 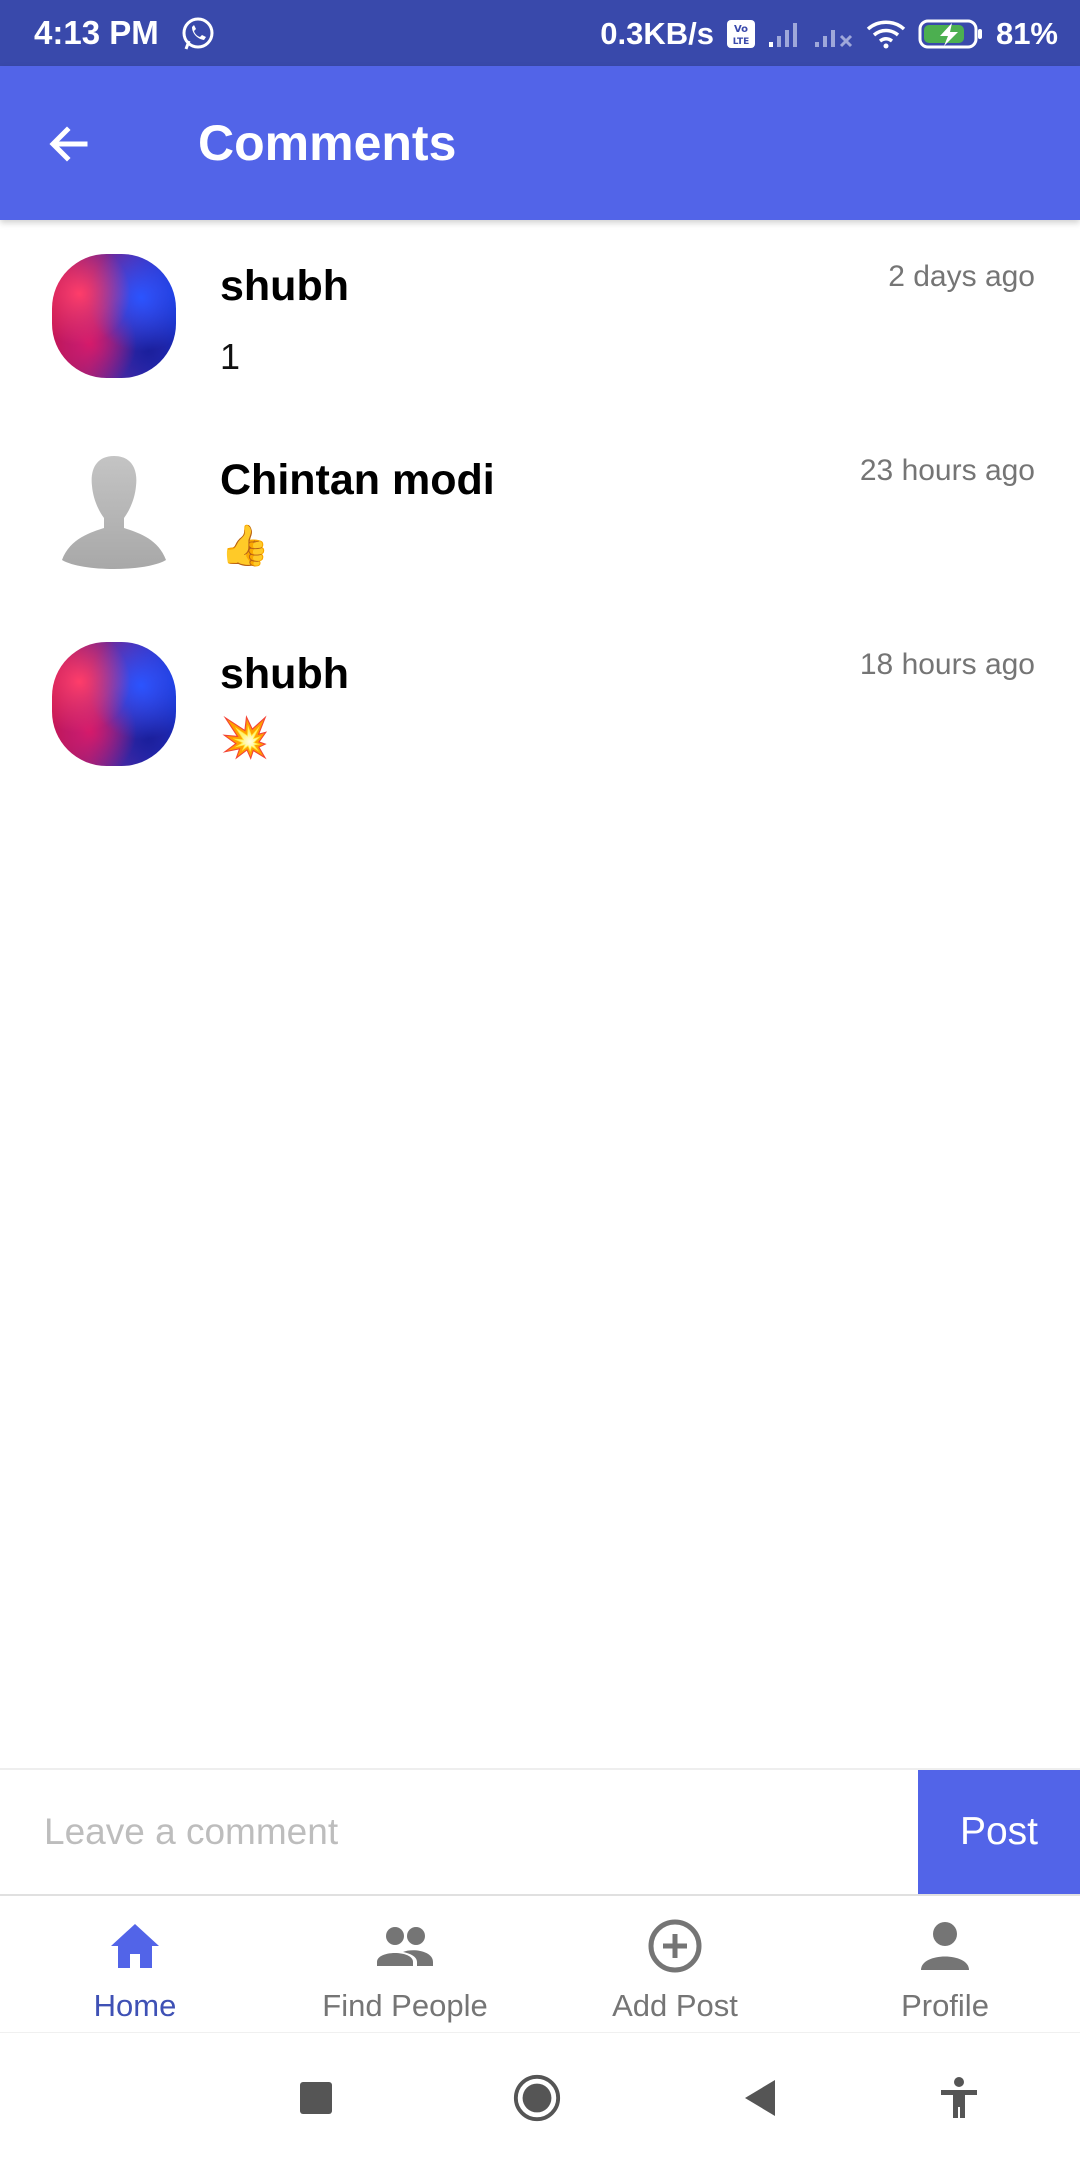 I want to click on accessibility-icon, so click(x=959, y=2098).